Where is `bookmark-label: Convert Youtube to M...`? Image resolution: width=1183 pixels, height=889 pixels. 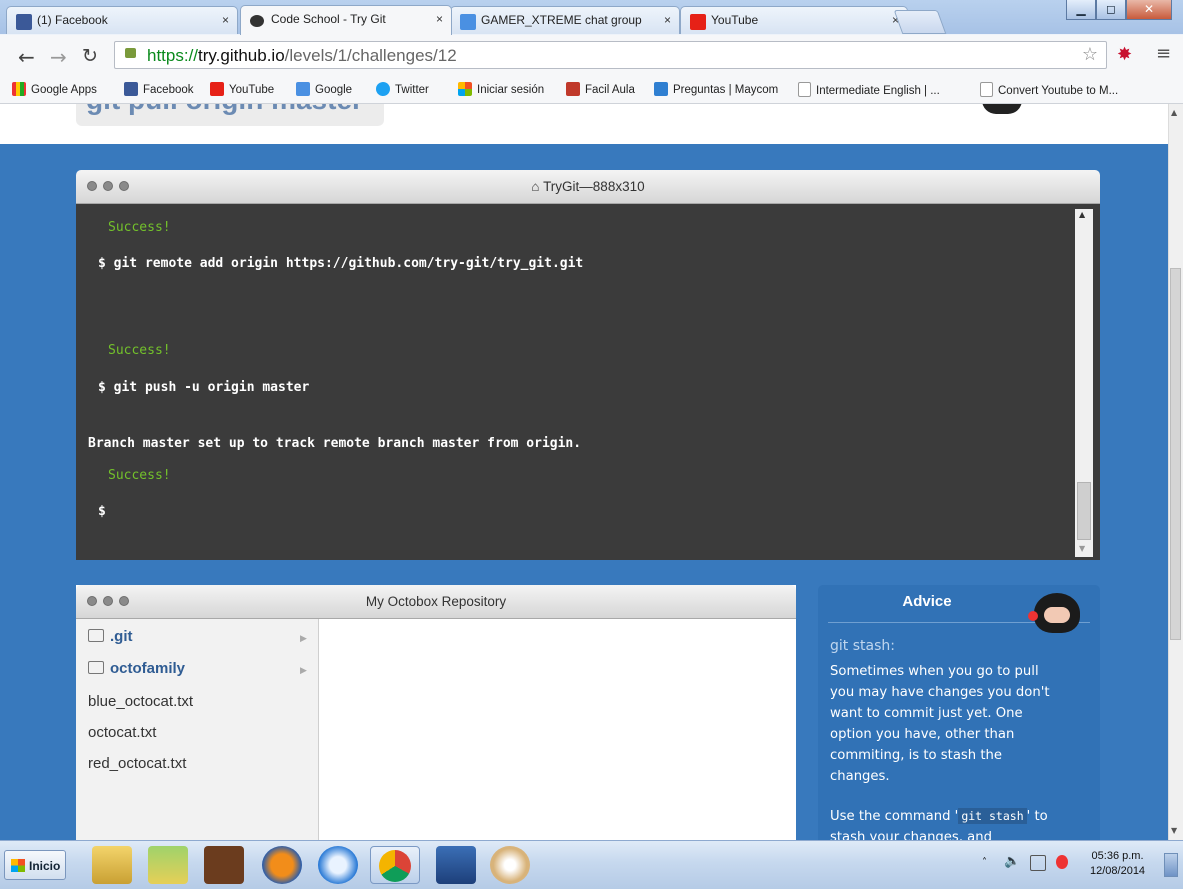 bookmark-label: Convert Youtube to M... is located at coordinates (1058, 91).